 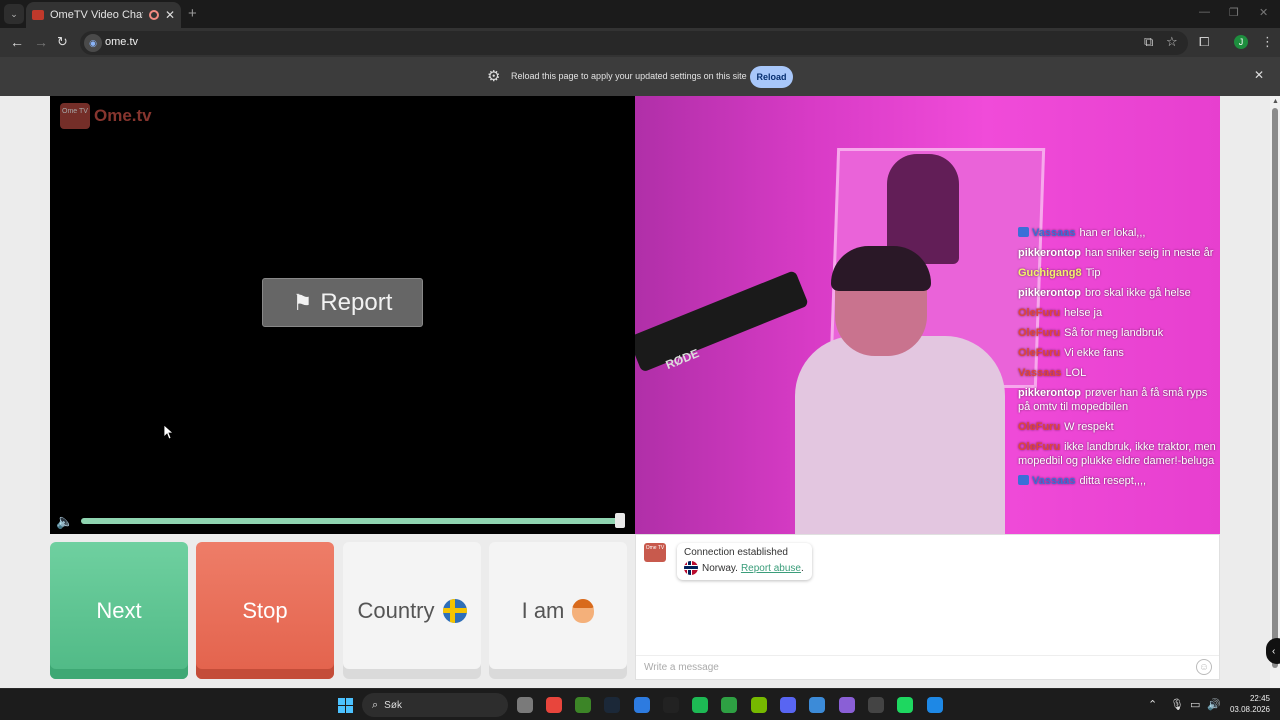 I want to click on volume-icon: 🔈, so click(x=64, y=521).